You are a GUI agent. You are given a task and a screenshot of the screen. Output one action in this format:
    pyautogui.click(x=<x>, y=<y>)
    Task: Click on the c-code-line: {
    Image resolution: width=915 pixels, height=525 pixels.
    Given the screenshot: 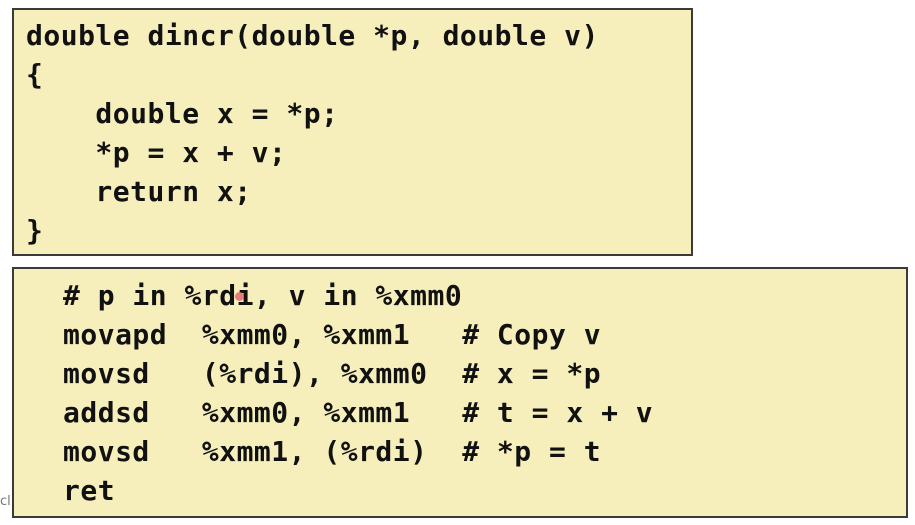 What is the action you would take?
    pyautogui.click(x=35, y=74)
    